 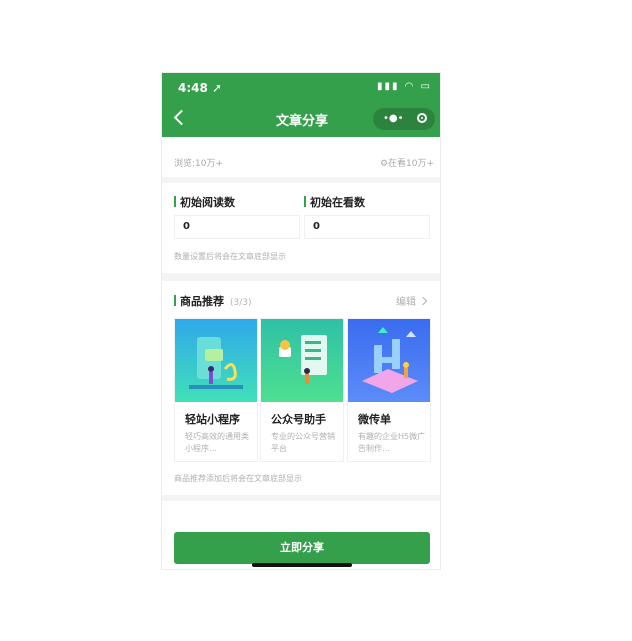 What do you see at coordinates (422, 118) in the screenshot?
I see `close-target-icon` at bounding box center [422, 118].